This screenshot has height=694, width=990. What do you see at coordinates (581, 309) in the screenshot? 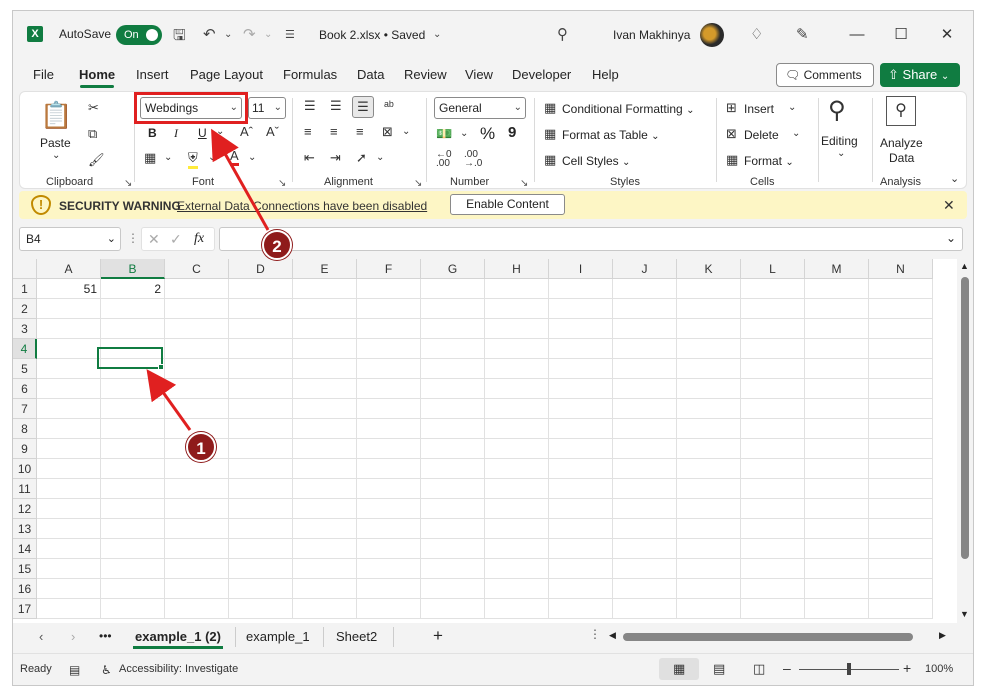
I see `cell-i2` at bounding box center [581, 309].